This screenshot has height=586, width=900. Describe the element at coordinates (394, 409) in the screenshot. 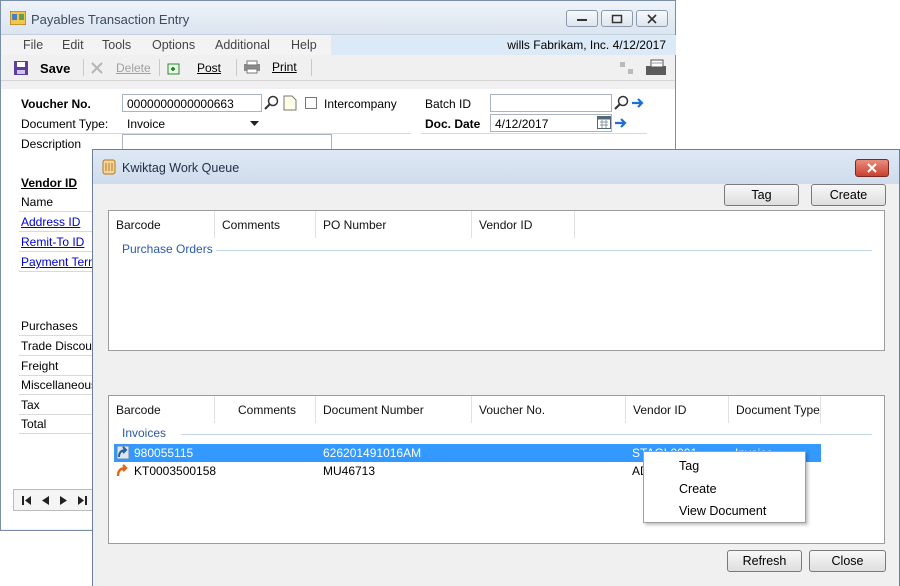

I see `inv-header-document-number: Document Number` at that location.